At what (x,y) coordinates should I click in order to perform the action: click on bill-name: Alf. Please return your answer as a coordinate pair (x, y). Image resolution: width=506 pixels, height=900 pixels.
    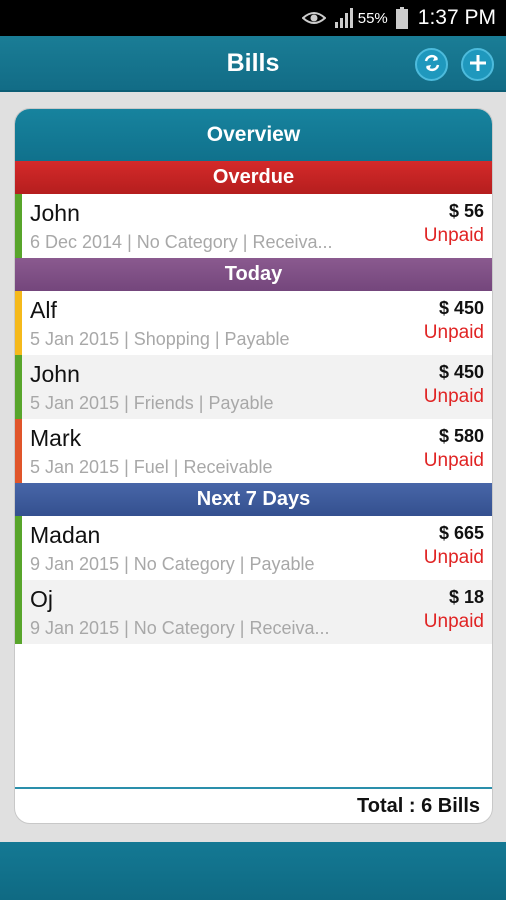
    Looking at the image, I should click on (43, 310).